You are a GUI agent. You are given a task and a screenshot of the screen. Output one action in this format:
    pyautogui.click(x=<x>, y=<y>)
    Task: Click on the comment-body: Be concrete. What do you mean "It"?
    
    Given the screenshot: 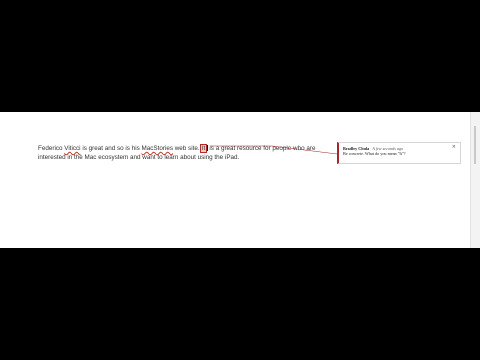 What is the action you would take?
    pyautogui.click(x=374, y=154)
    